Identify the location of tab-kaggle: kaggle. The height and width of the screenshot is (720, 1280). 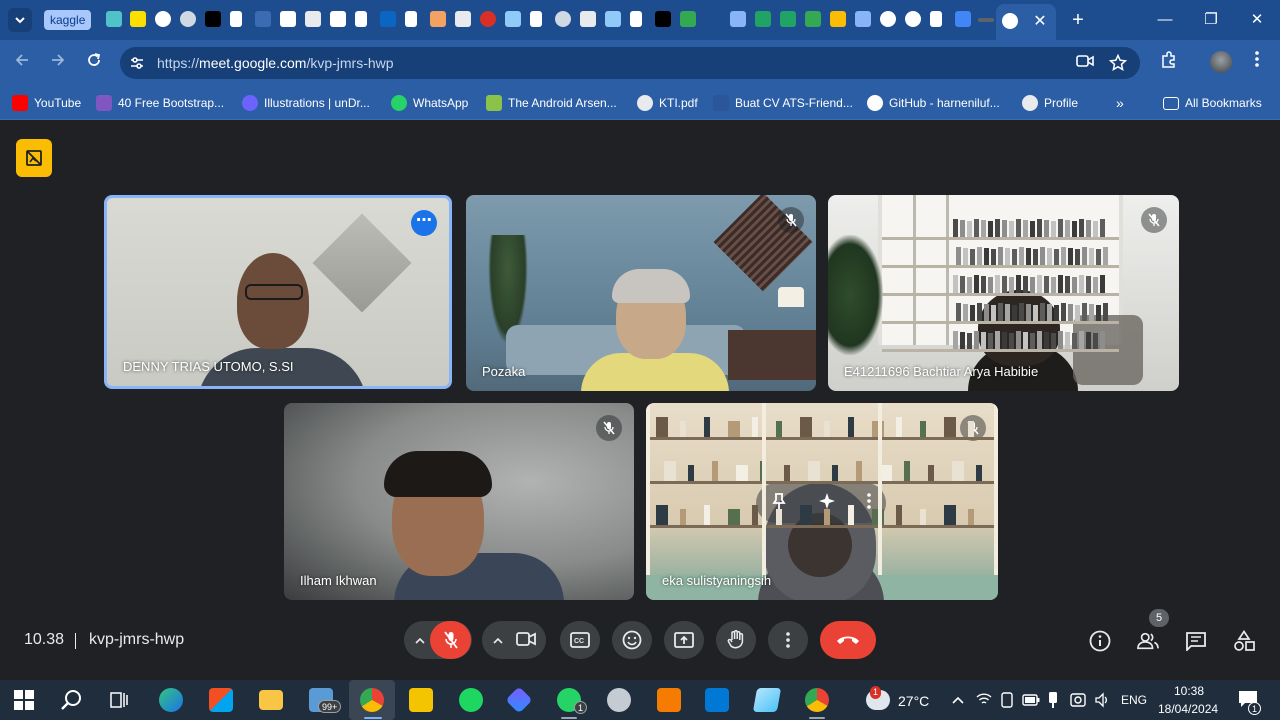
(68, 20).